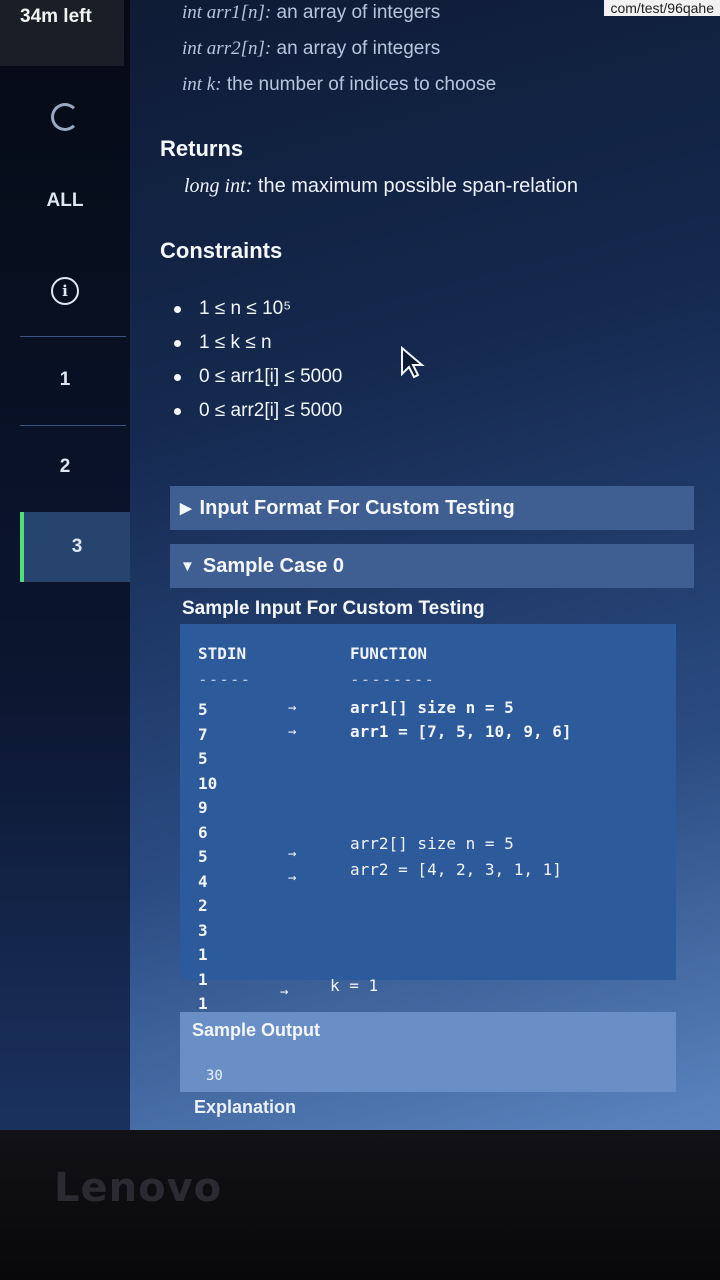 The height and width of the screenshot is (1280, 720). What do you see at coordinates (245, 1107) in the screenshot?
I see `explanation-heading: Explanation` at bounding box center [245, 1107].